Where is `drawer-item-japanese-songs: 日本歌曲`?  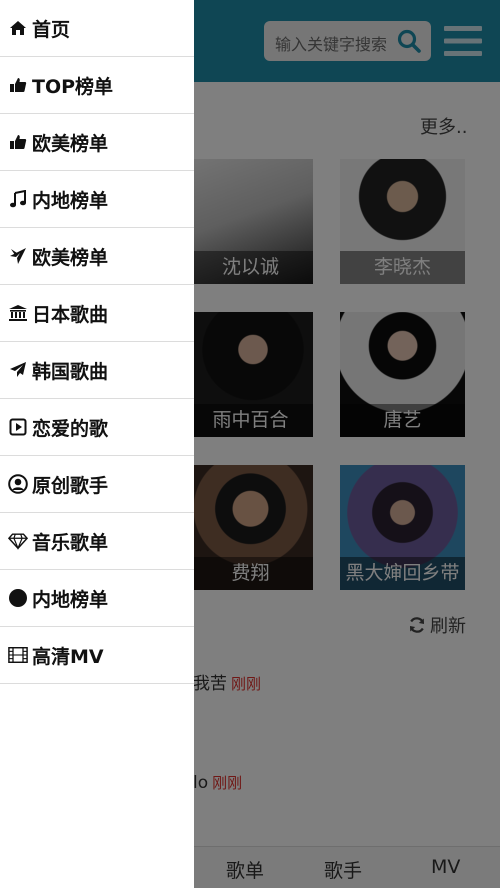 drawer-item-japanese-songs: 日本歌曲 is located at coordinates (97, 313).